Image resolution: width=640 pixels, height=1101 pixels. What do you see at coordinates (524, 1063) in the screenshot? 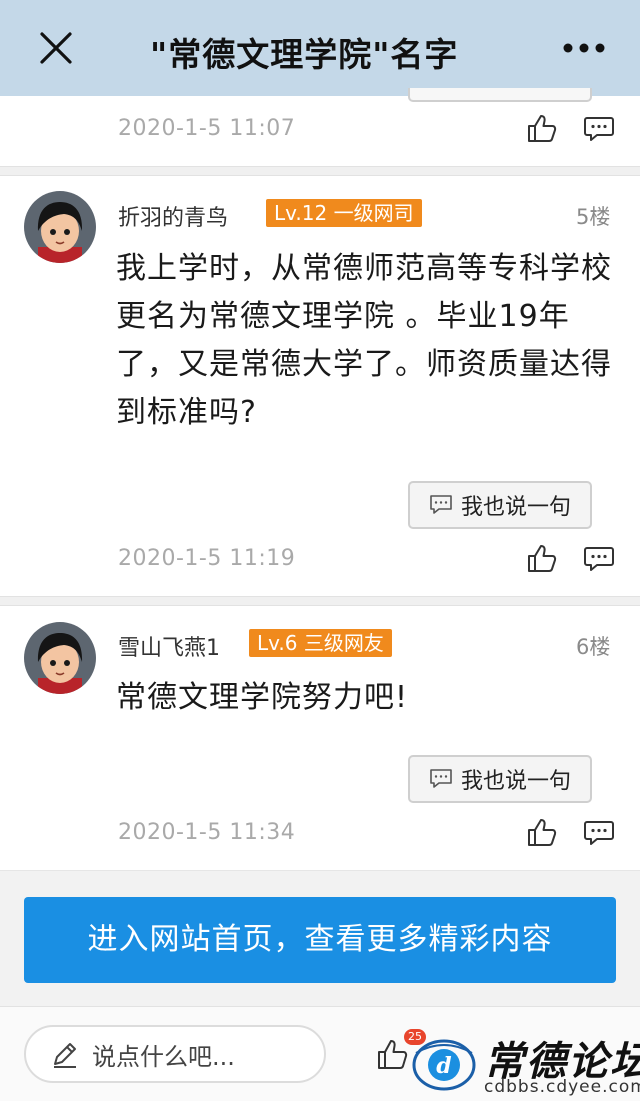
I see `site-watermark: d 常德论坛 cdbbs.cdyee.com` at bounding box center [524, 1063].